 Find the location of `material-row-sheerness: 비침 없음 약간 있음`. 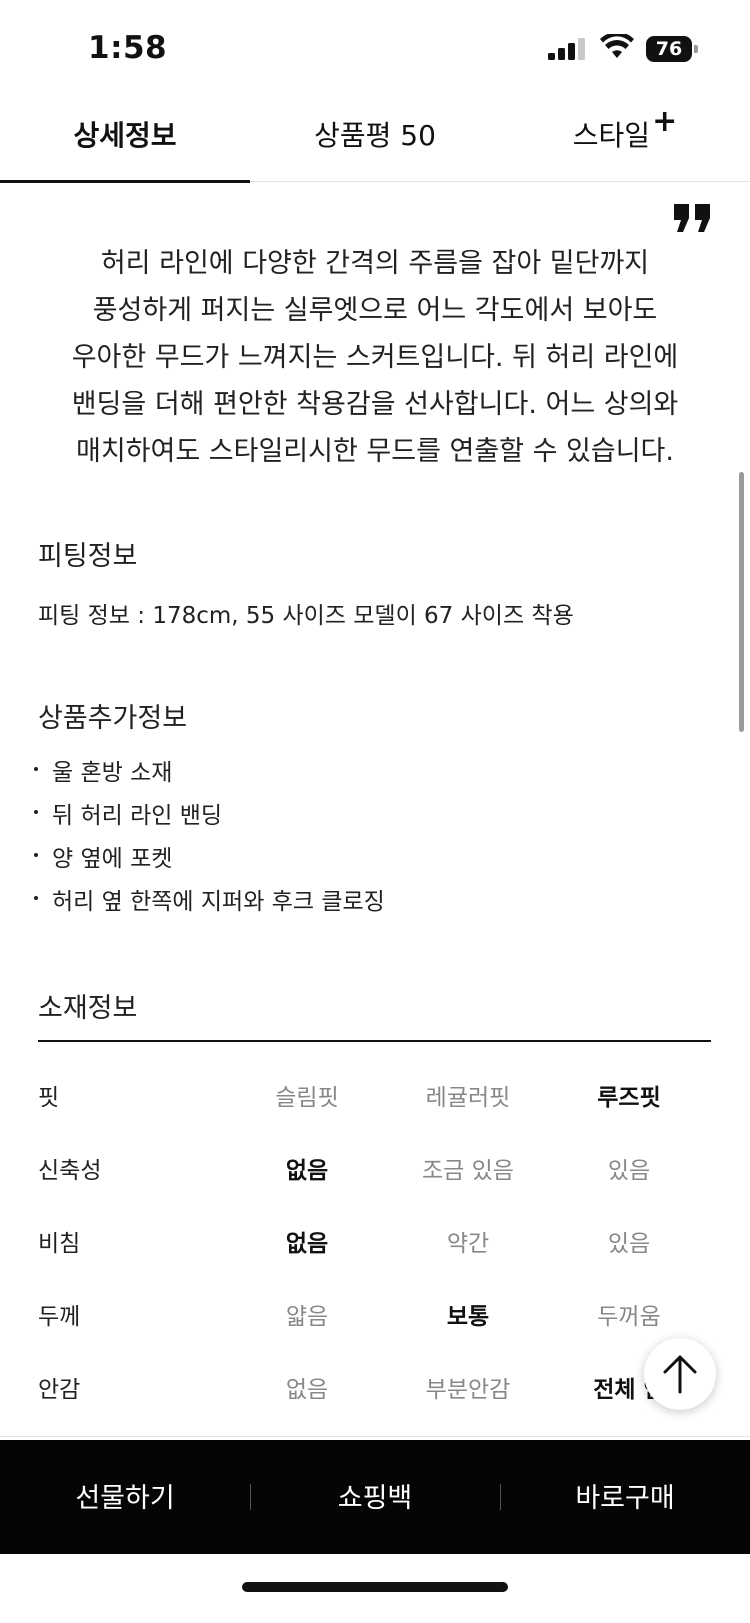

material-row-sheerness: 비침 없음 약간 있음 is located at coordinates (374, 1242).